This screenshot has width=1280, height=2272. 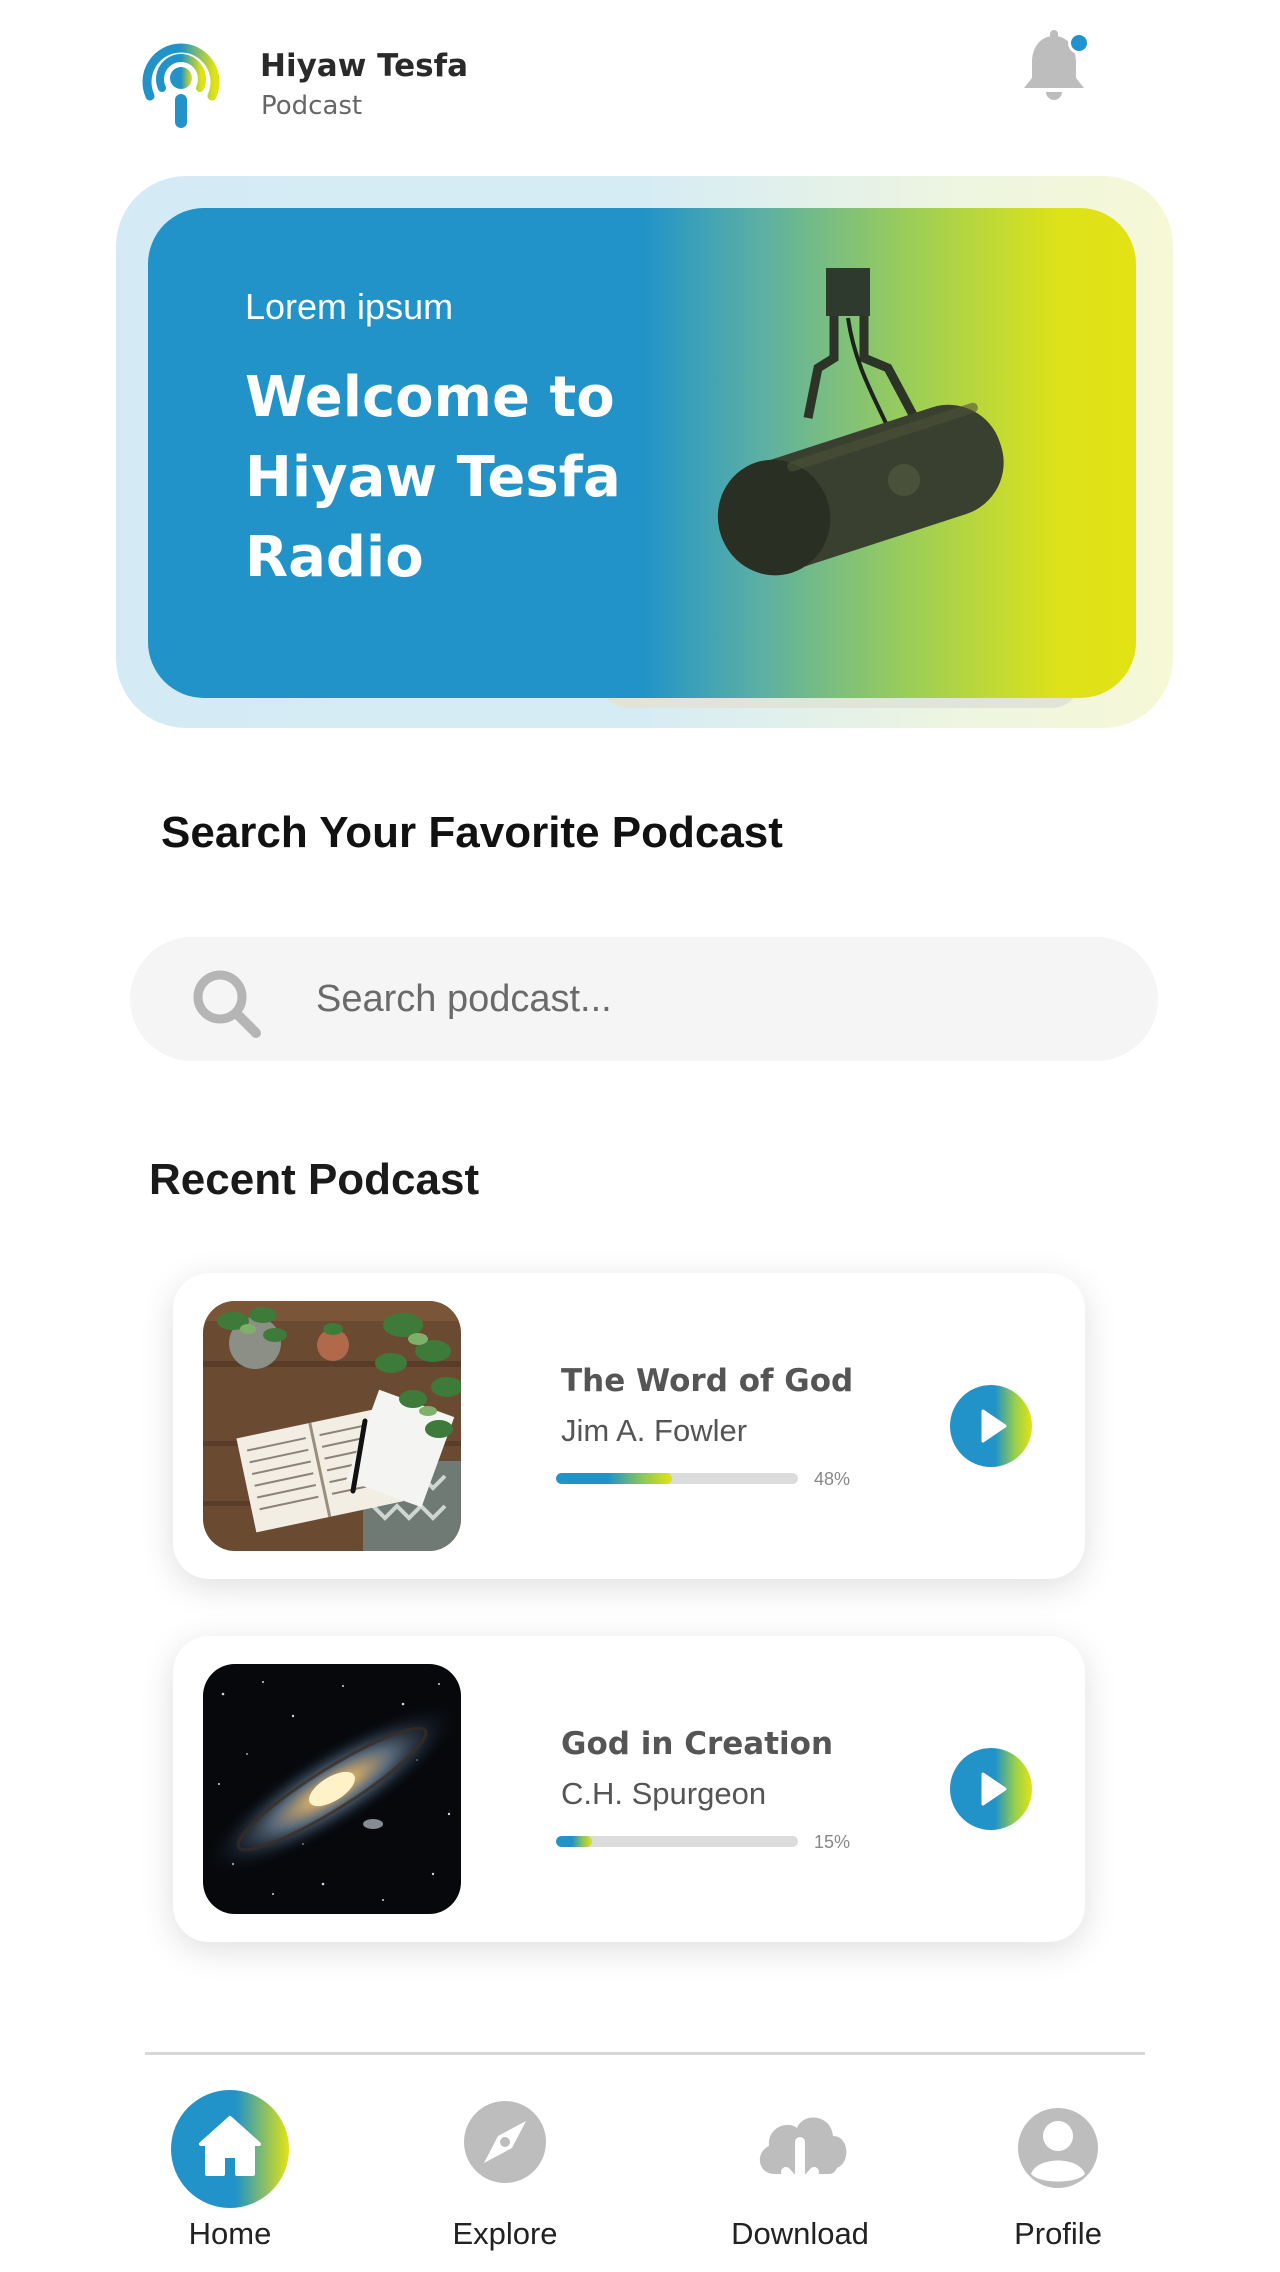 What do you see at coordinates (803, 2155) in the screenshot?
I see `cloud-download-icon` at bounding box center [803, 2155].